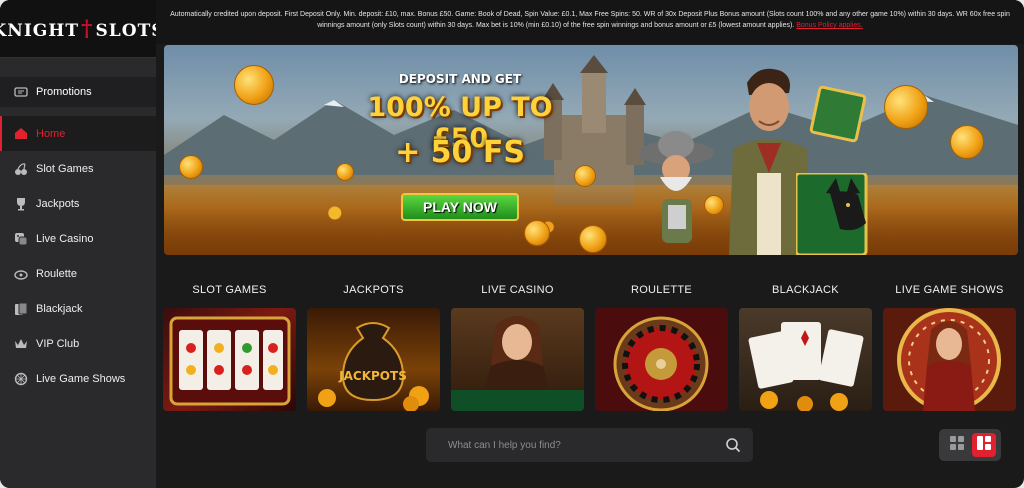 Image resolution: width=1024 pixels, height=488 pixels. I want to click on category-live-game-shows: LIVE GAME SHOWS, so click(949, 347).